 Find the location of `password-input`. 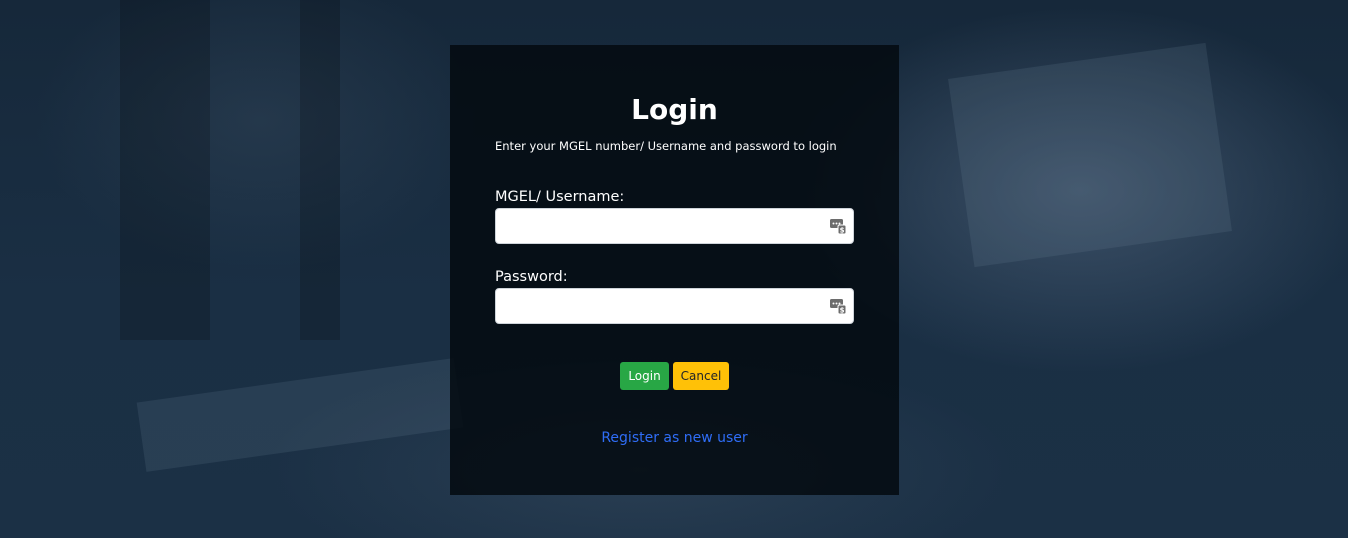

password-input is located at coordinates (674, 306).